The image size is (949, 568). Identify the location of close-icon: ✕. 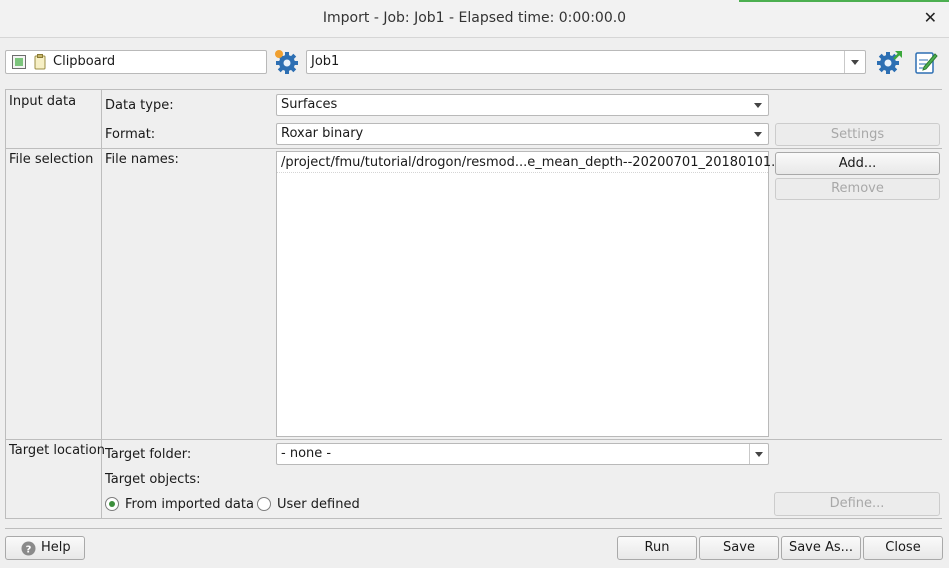
(930, 17).